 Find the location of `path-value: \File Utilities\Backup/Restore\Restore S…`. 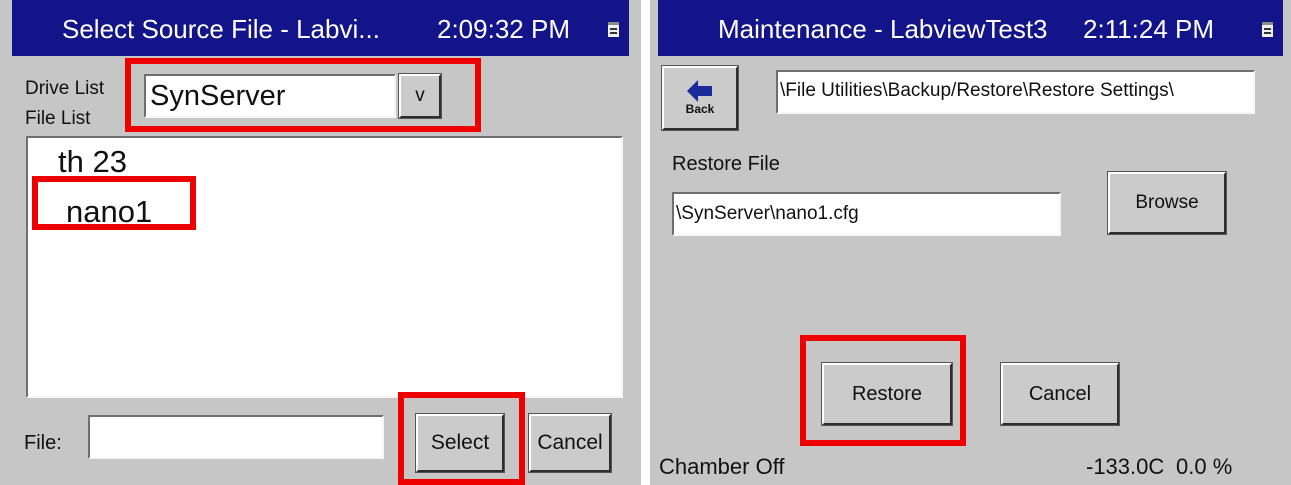

path-value: \File Utilities\Backup/Restore\Restore S… is located at coordinates (977, 90).